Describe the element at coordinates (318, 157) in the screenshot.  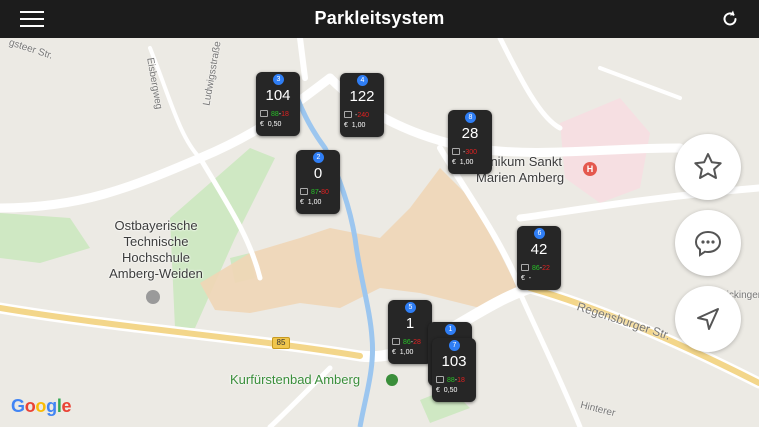
I see `carpark-number-badge: 2` at that location.